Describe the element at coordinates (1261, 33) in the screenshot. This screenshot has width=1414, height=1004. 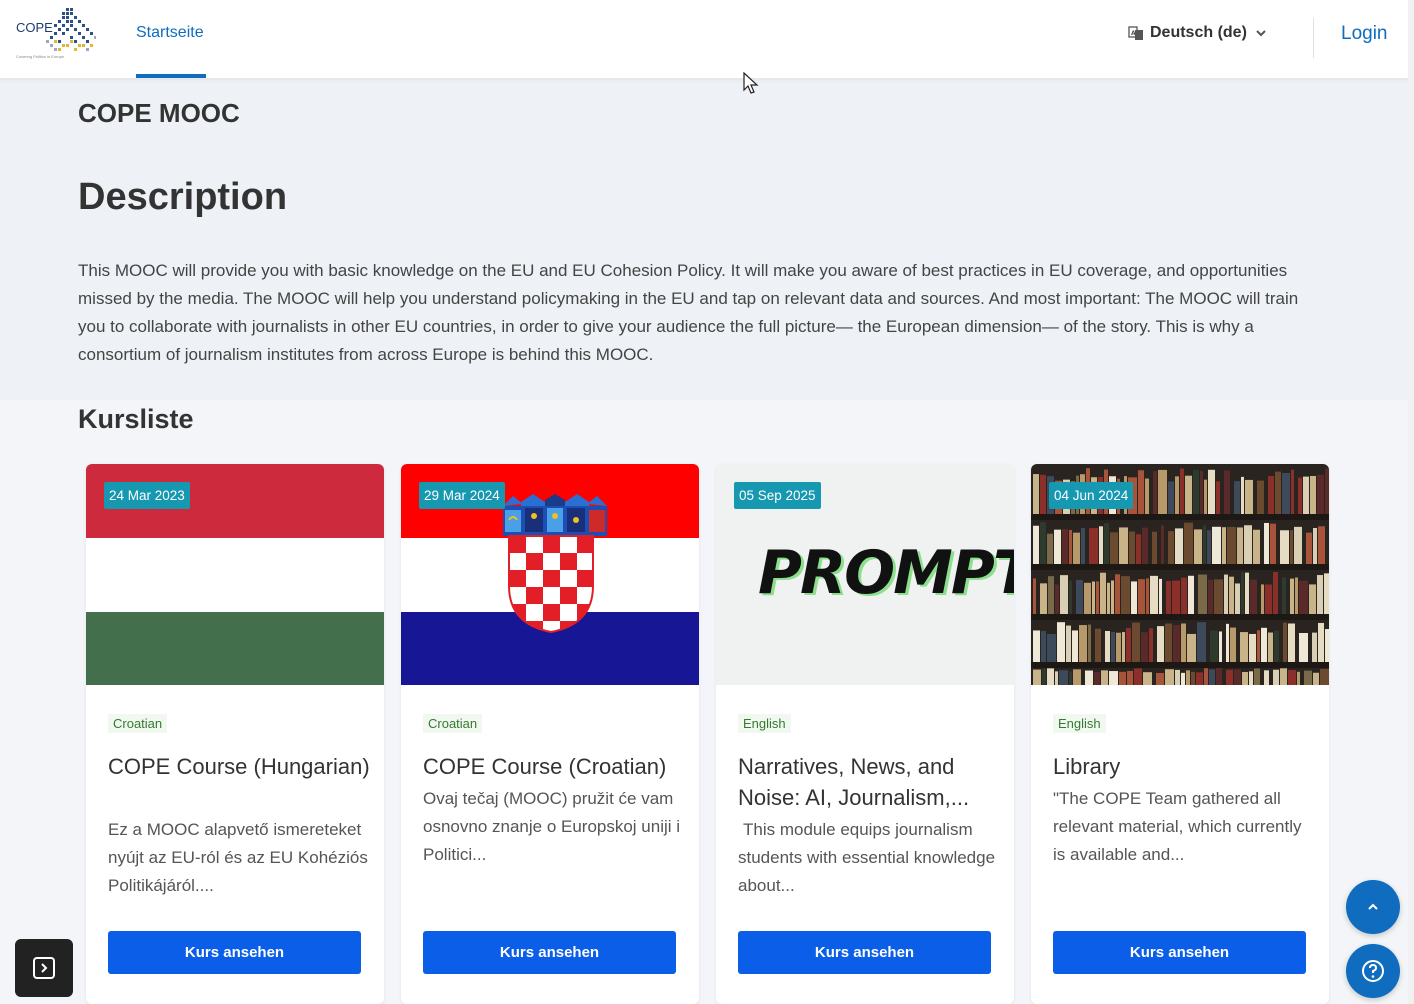
I see `chevron-down-icon` at that location.